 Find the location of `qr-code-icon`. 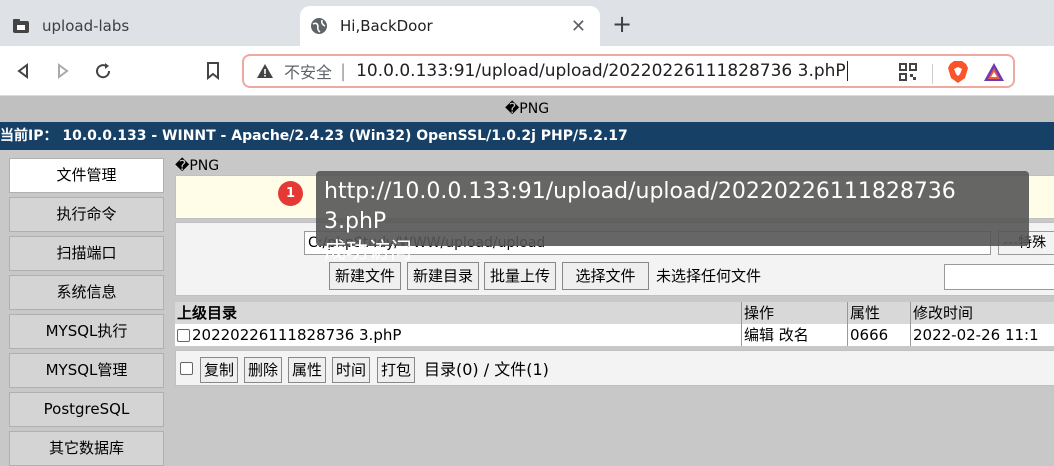

qr-code-icon is located at coordinates (908, 74).